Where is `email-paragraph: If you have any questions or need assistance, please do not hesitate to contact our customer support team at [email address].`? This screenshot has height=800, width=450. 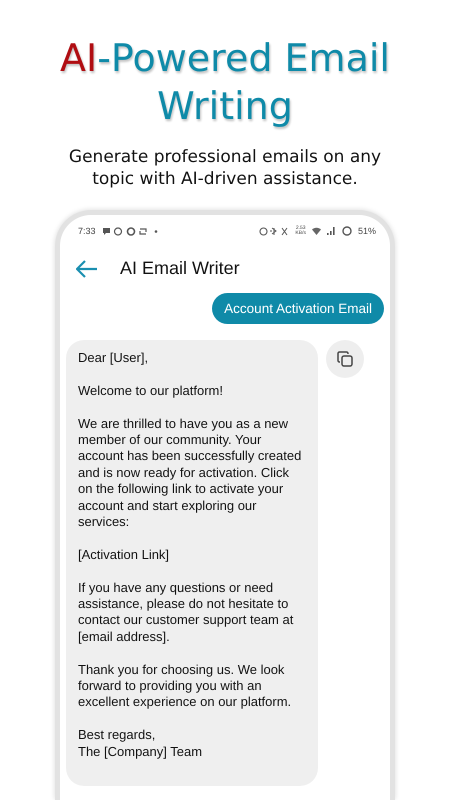
email-paragraph: If you have any questions or need assistance, please do not hesitate to contact our customer support team at [email address]. is located at coordinates (186, 613).